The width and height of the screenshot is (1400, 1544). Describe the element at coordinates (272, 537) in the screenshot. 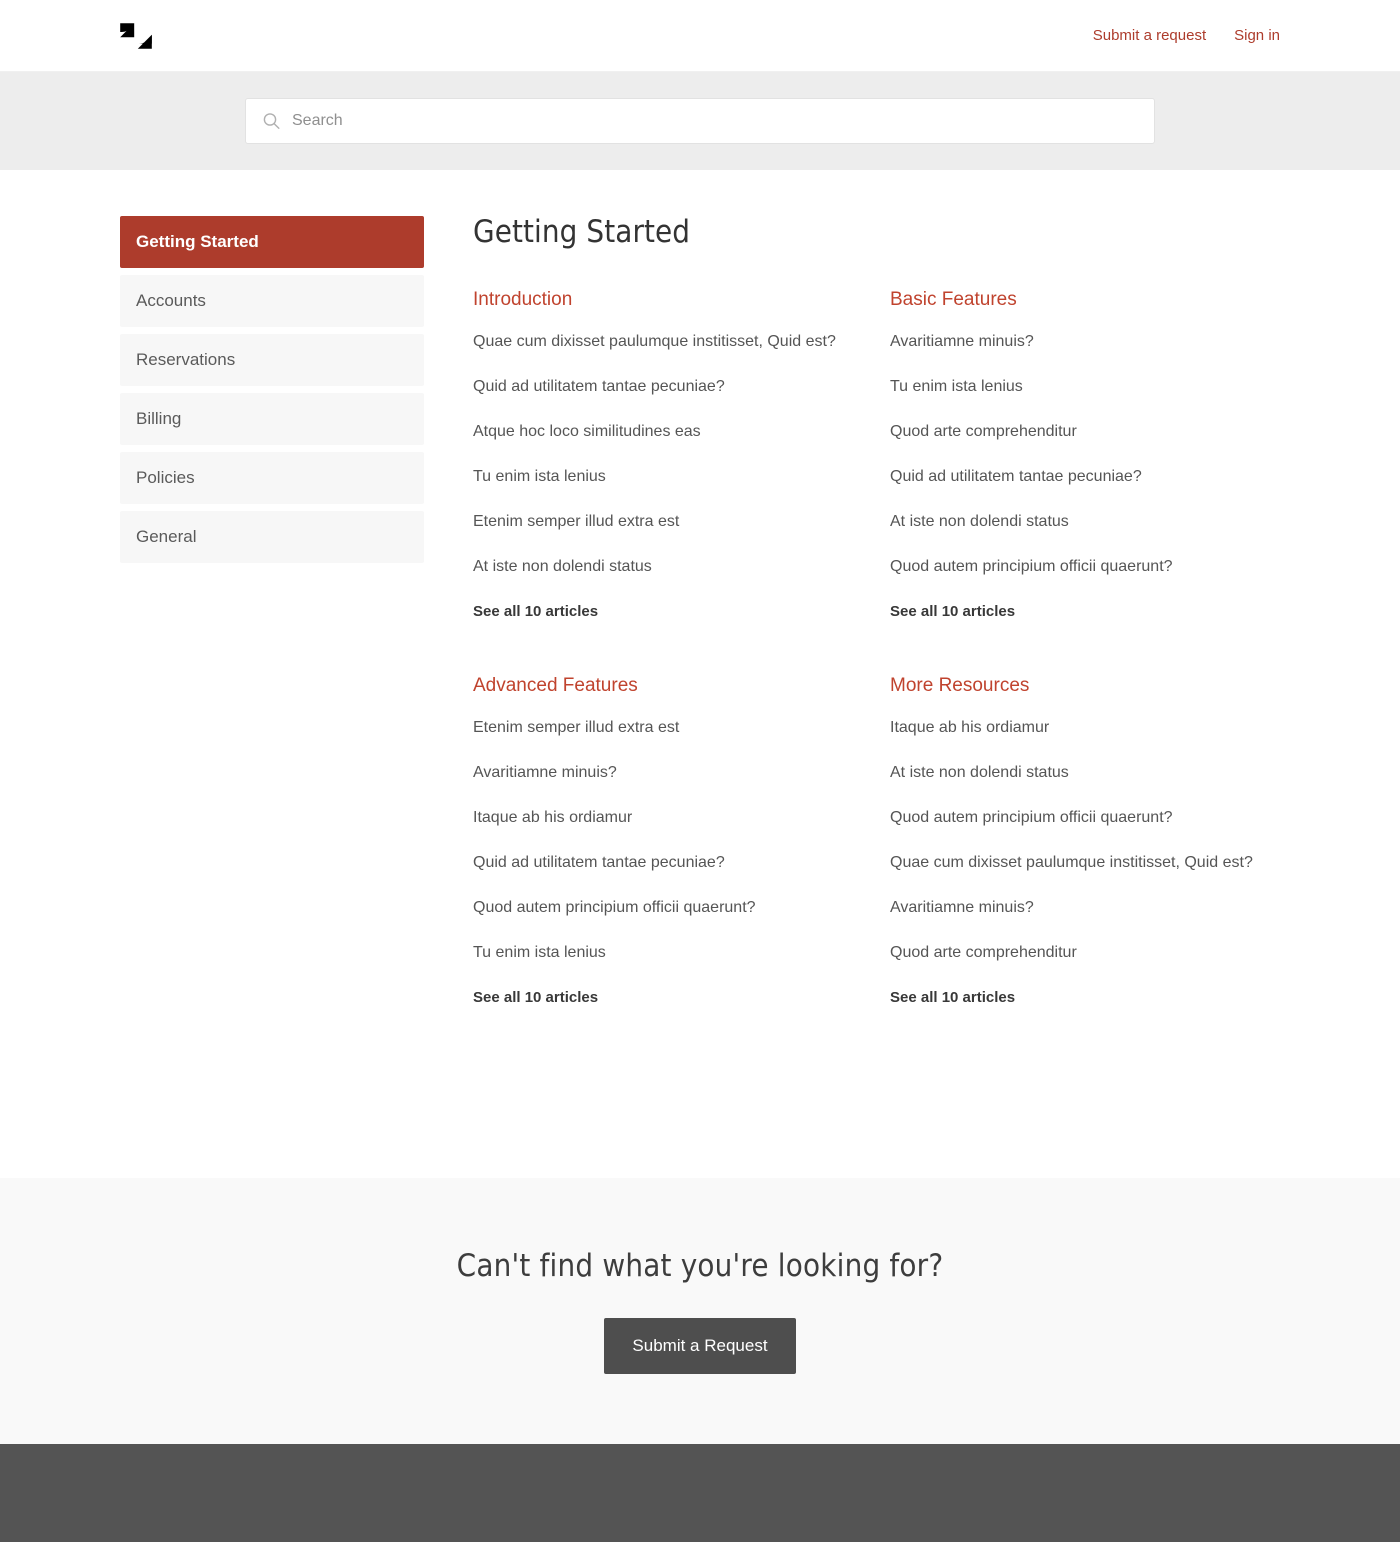

I see `sidebar-item-general: General` at that location.